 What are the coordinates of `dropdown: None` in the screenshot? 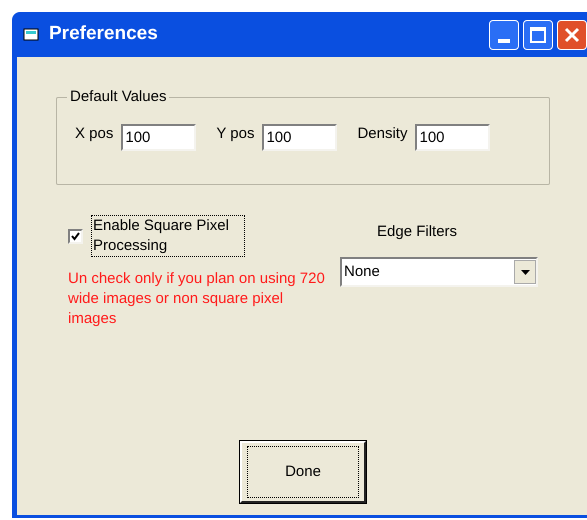 It's located at (439, 272).